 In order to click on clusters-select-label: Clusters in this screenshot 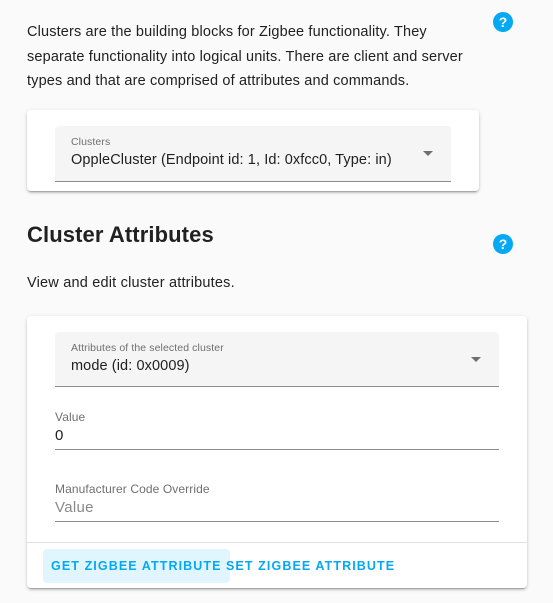, I will do `click(91, 142)`.